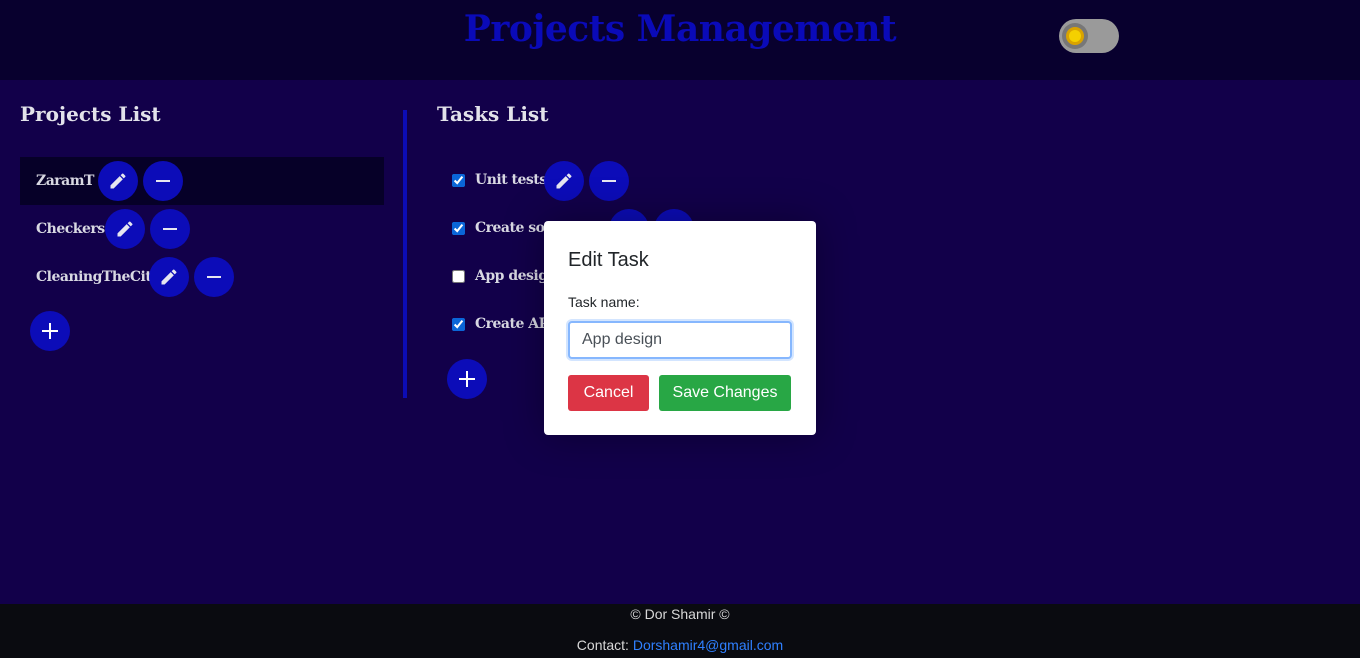 This screenshot has height=658, width=1360. Describe the element at coordinates (65, 181) in the screenshot. I see `project-label: ZaramT` at that location.